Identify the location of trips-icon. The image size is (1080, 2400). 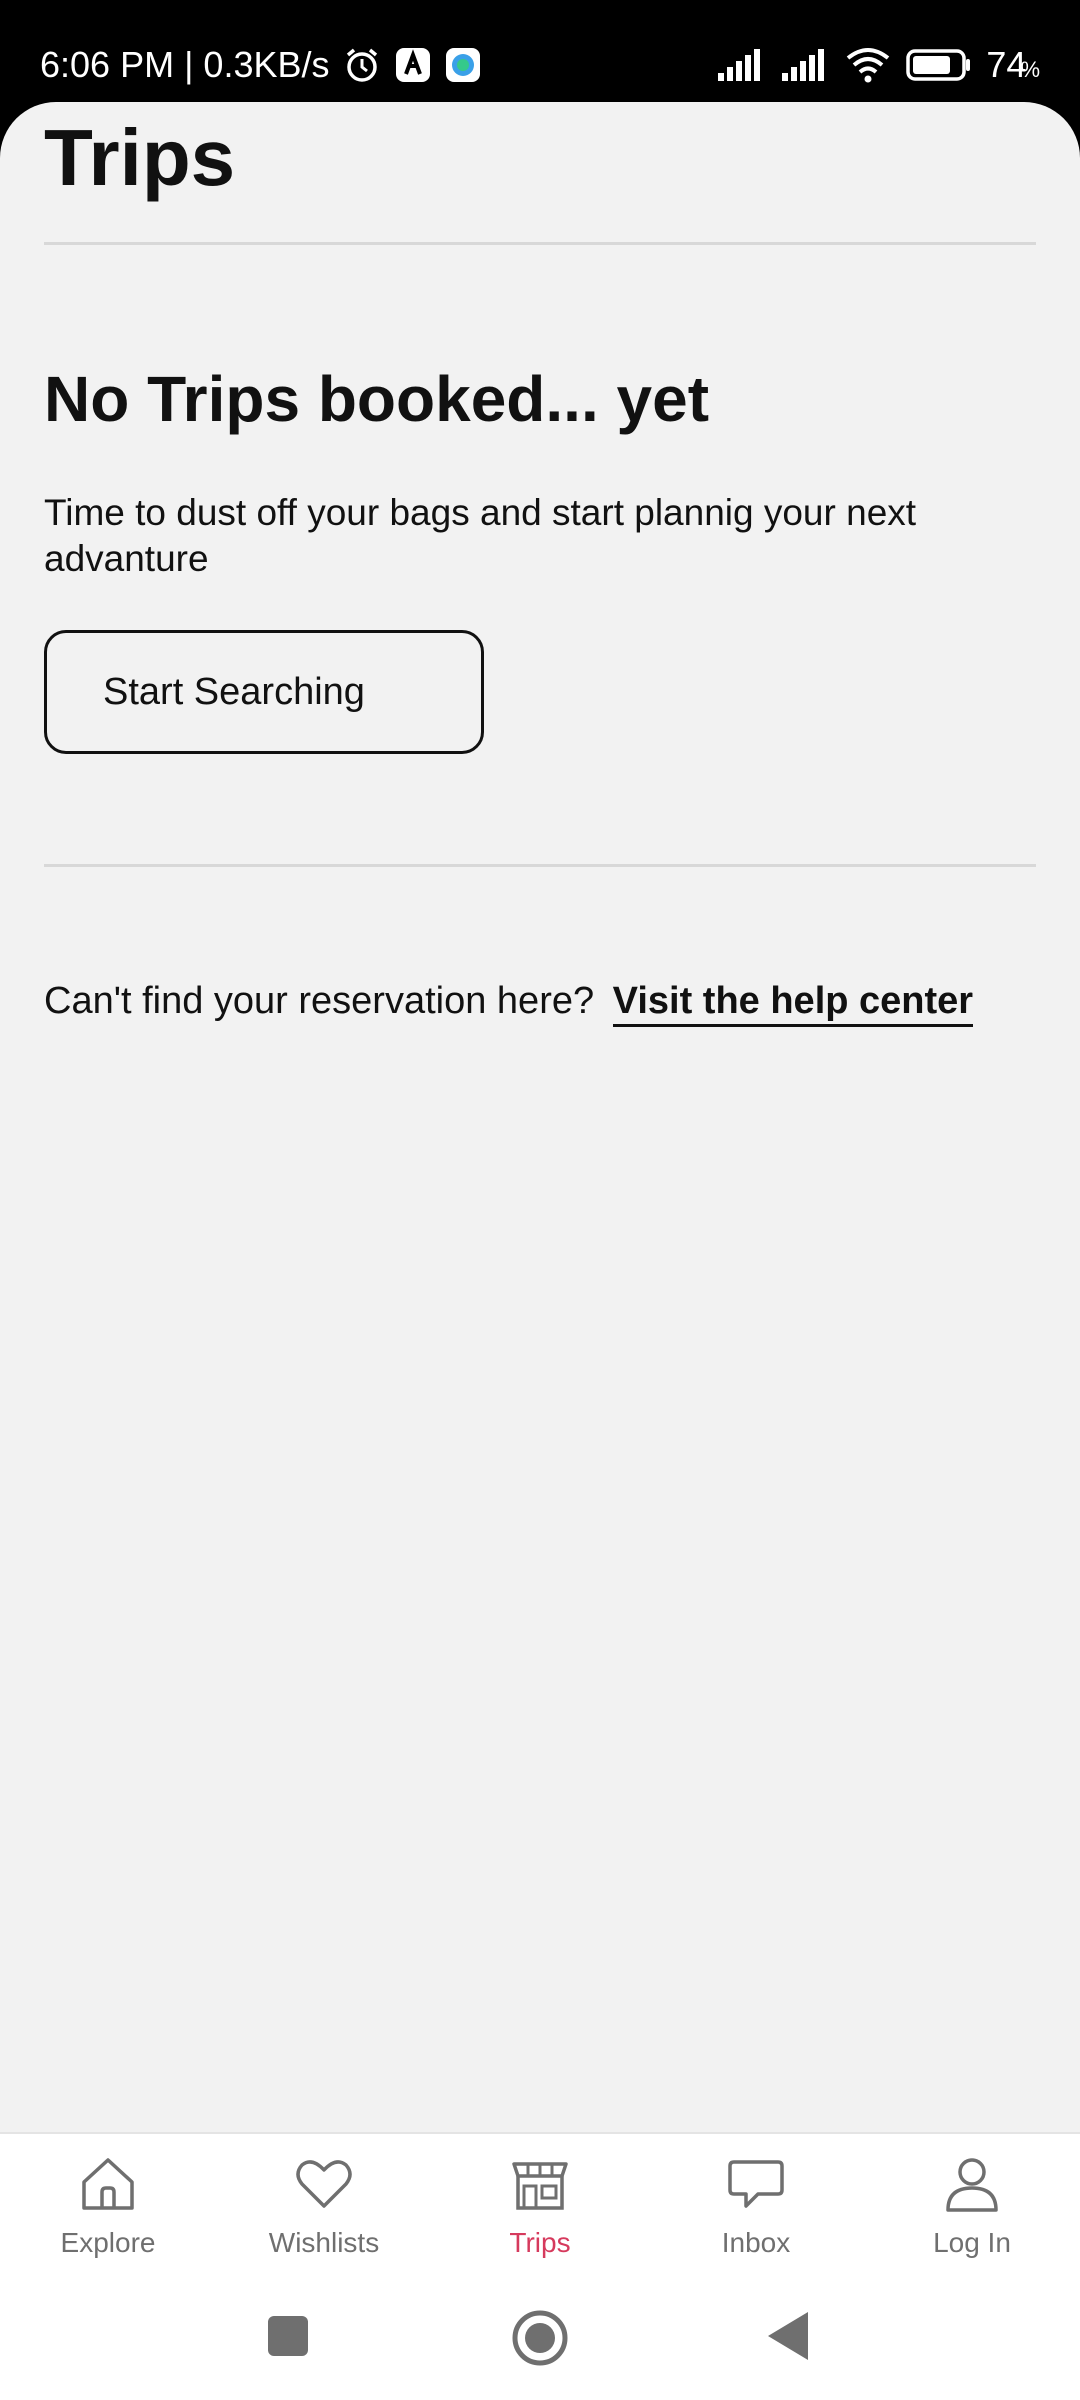
(540, 2186).